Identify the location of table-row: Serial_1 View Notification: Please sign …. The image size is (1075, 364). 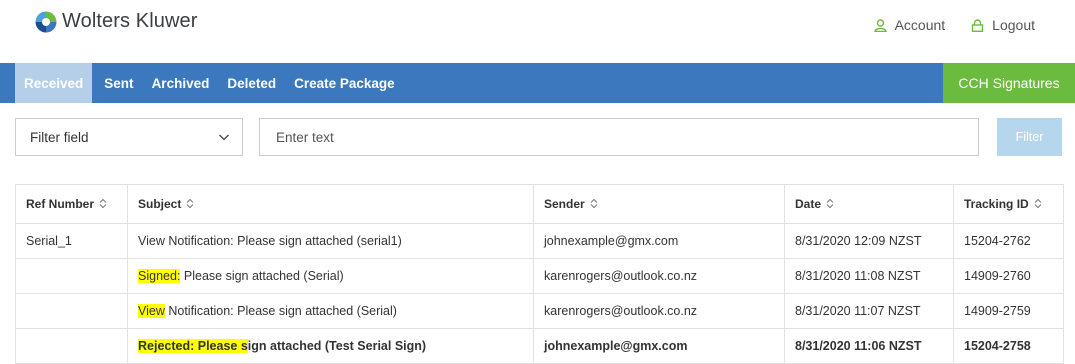
(539, 241).